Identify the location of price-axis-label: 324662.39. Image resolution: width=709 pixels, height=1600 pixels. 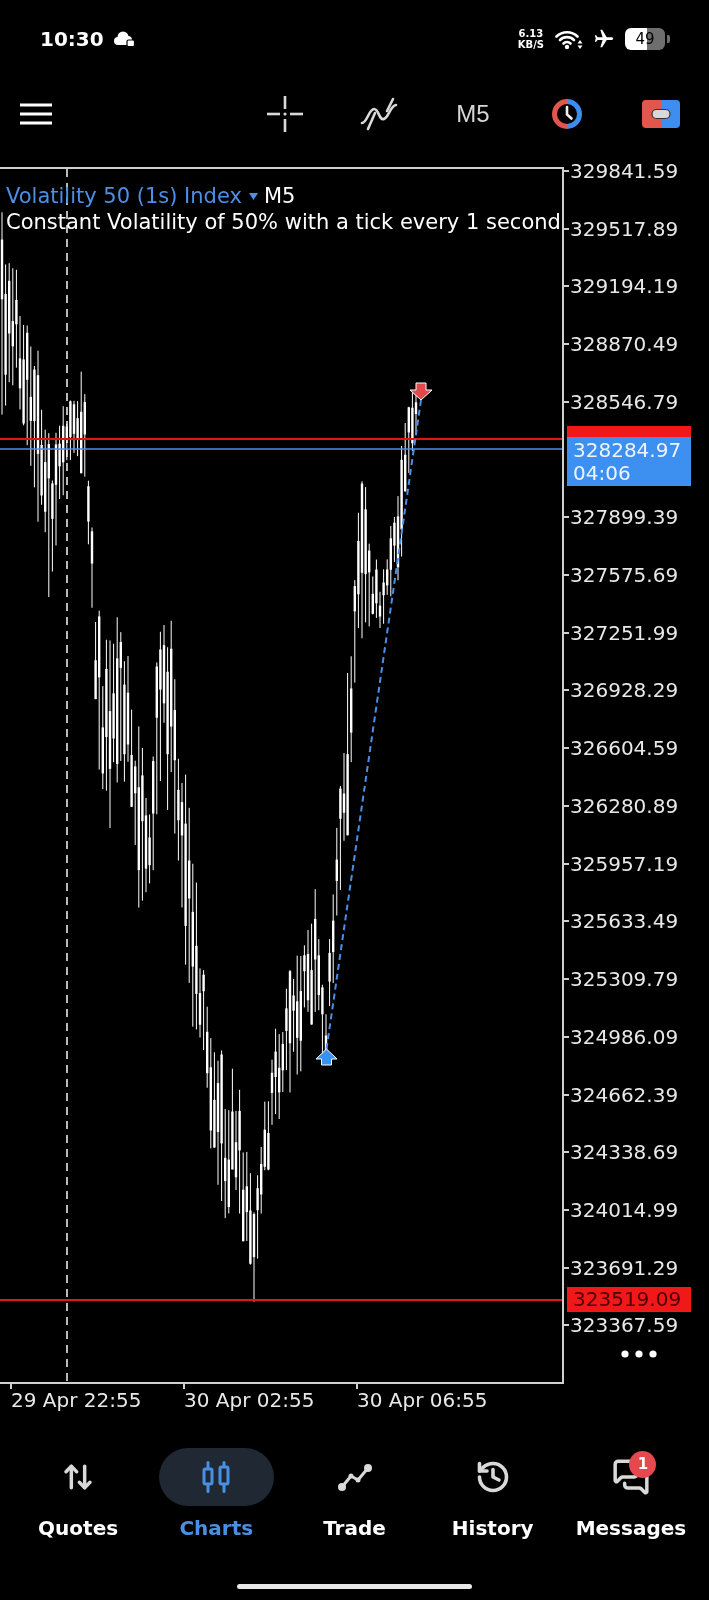
(624, 1094).